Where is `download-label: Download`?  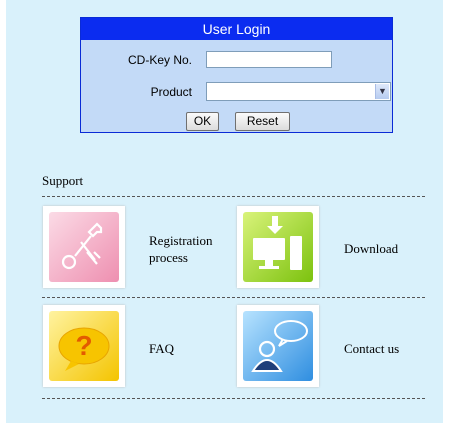 download-label: Download is located at coordinates (371, 248).